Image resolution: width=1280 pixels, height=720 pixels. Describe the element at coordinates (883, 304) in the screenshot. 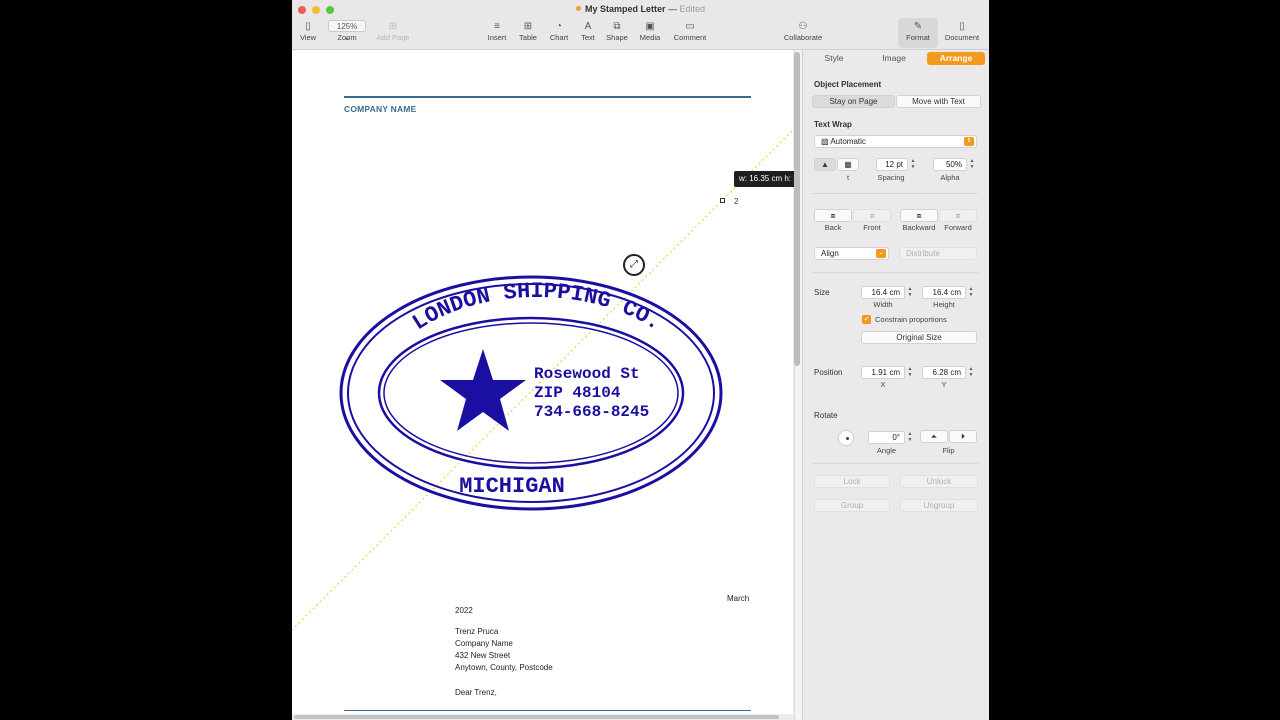

I see `width-label: Width` at that location.